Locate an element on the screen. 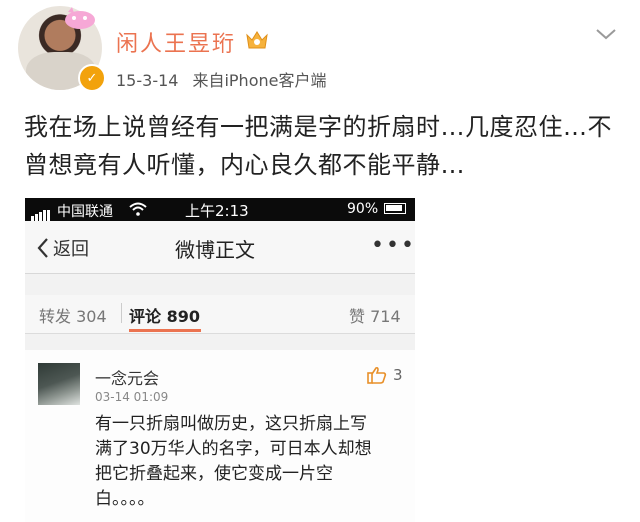 The width and height of the screenshot is (640, 522). comment-like-button: 3 is located at coordinates (385, 375).